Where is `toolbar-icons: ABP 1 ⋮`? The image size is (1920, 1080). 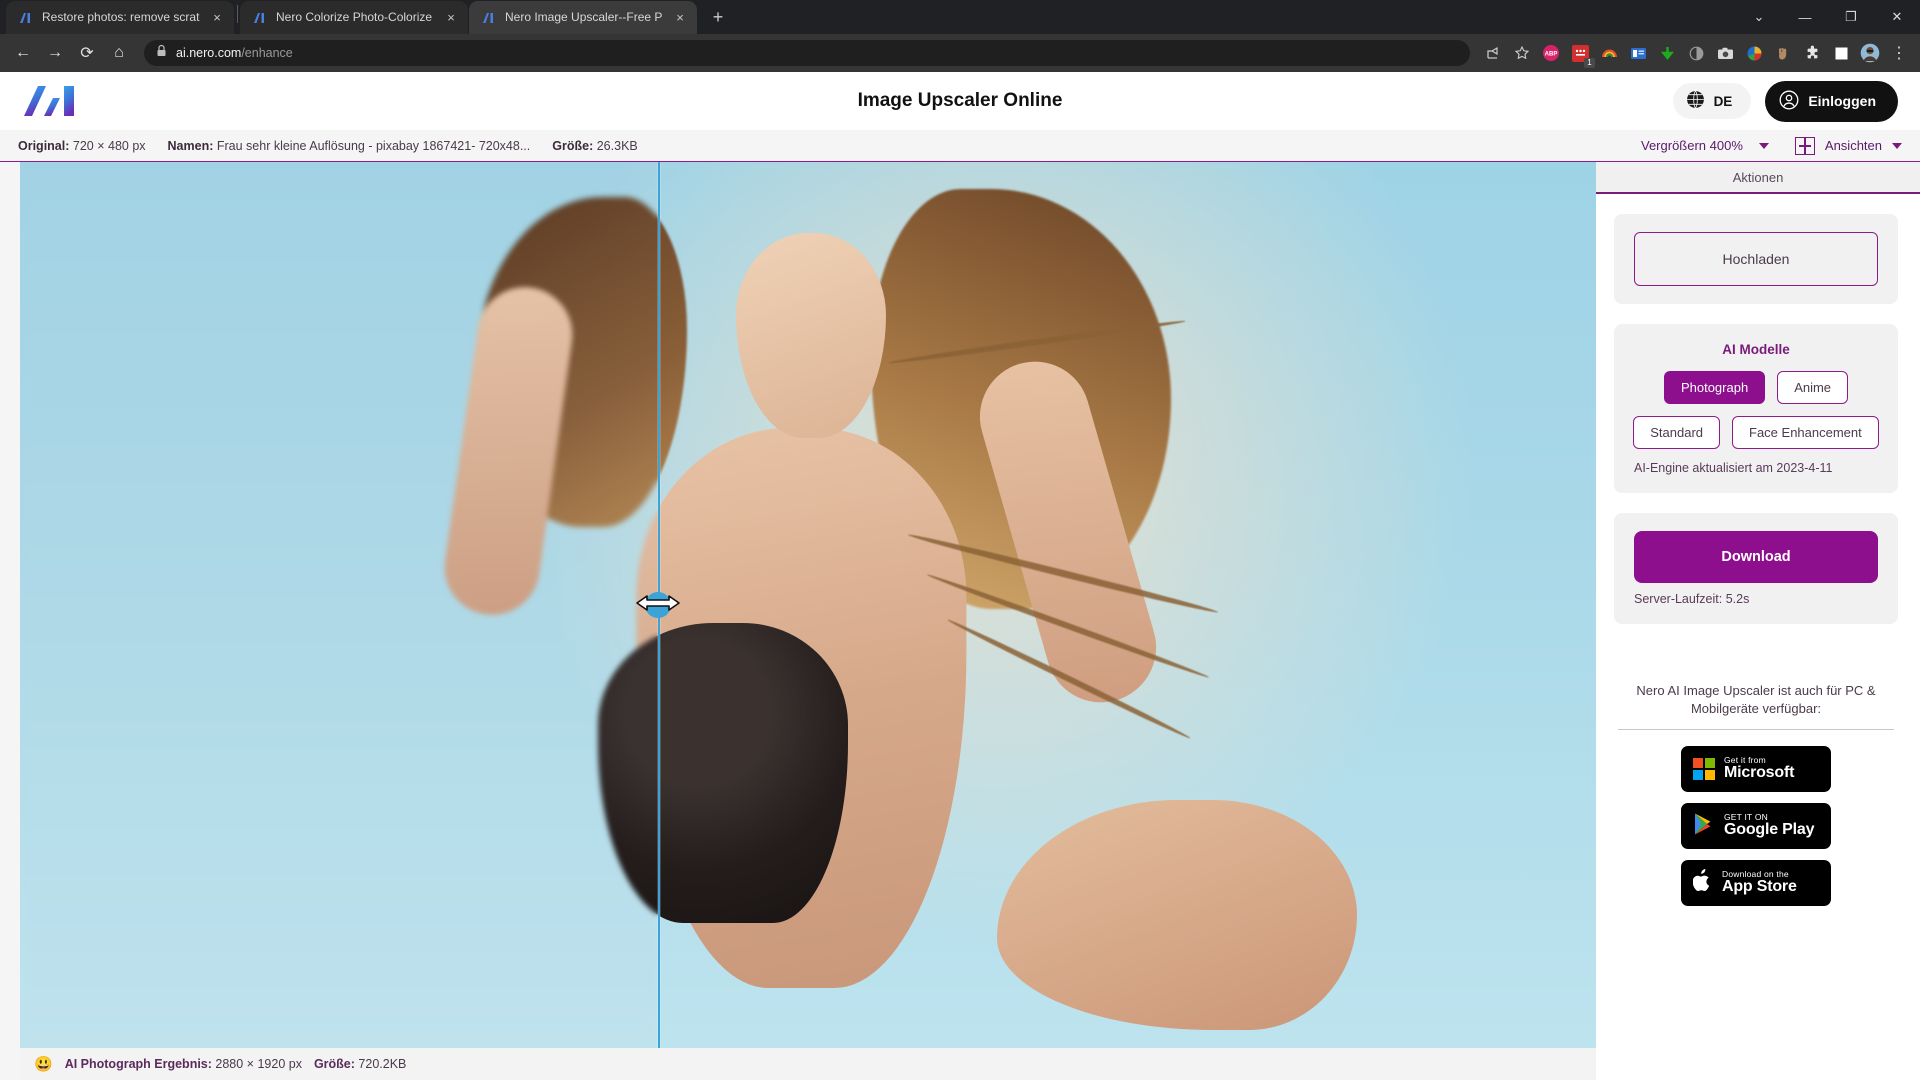 toolbar-icons: ABP 1 ⋮ is located at coordinates (1696, 54).